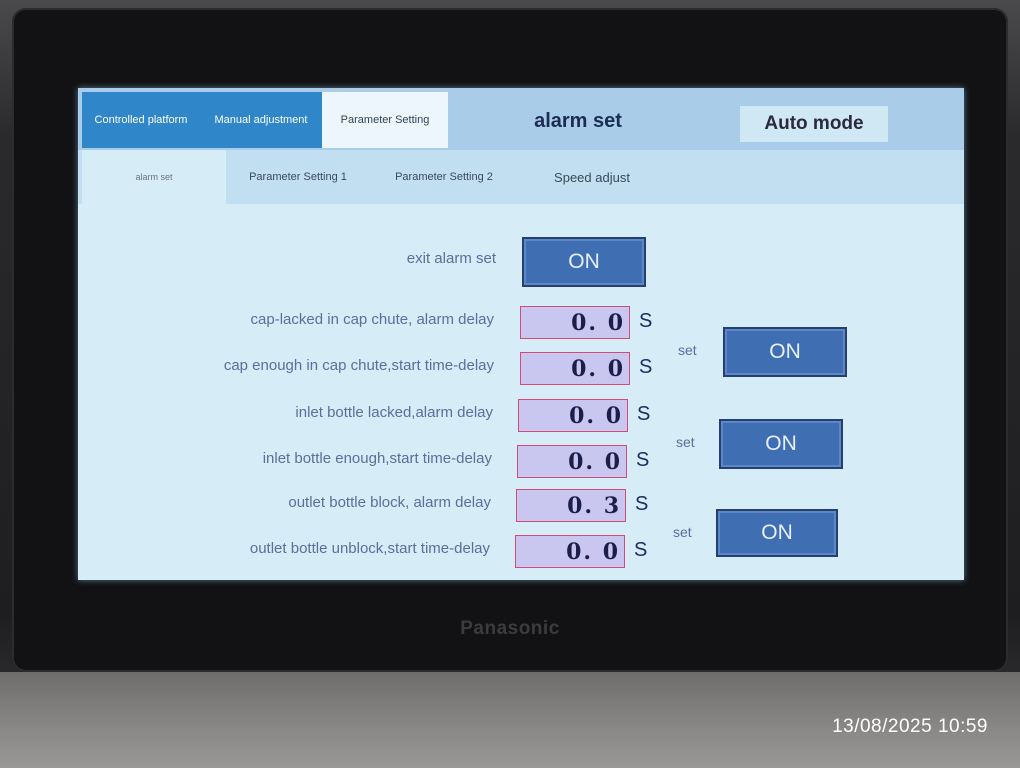  Describe the element at coordinates (510, 628) in the screenshot. I see `brand-logo: Panasonic` at that location.